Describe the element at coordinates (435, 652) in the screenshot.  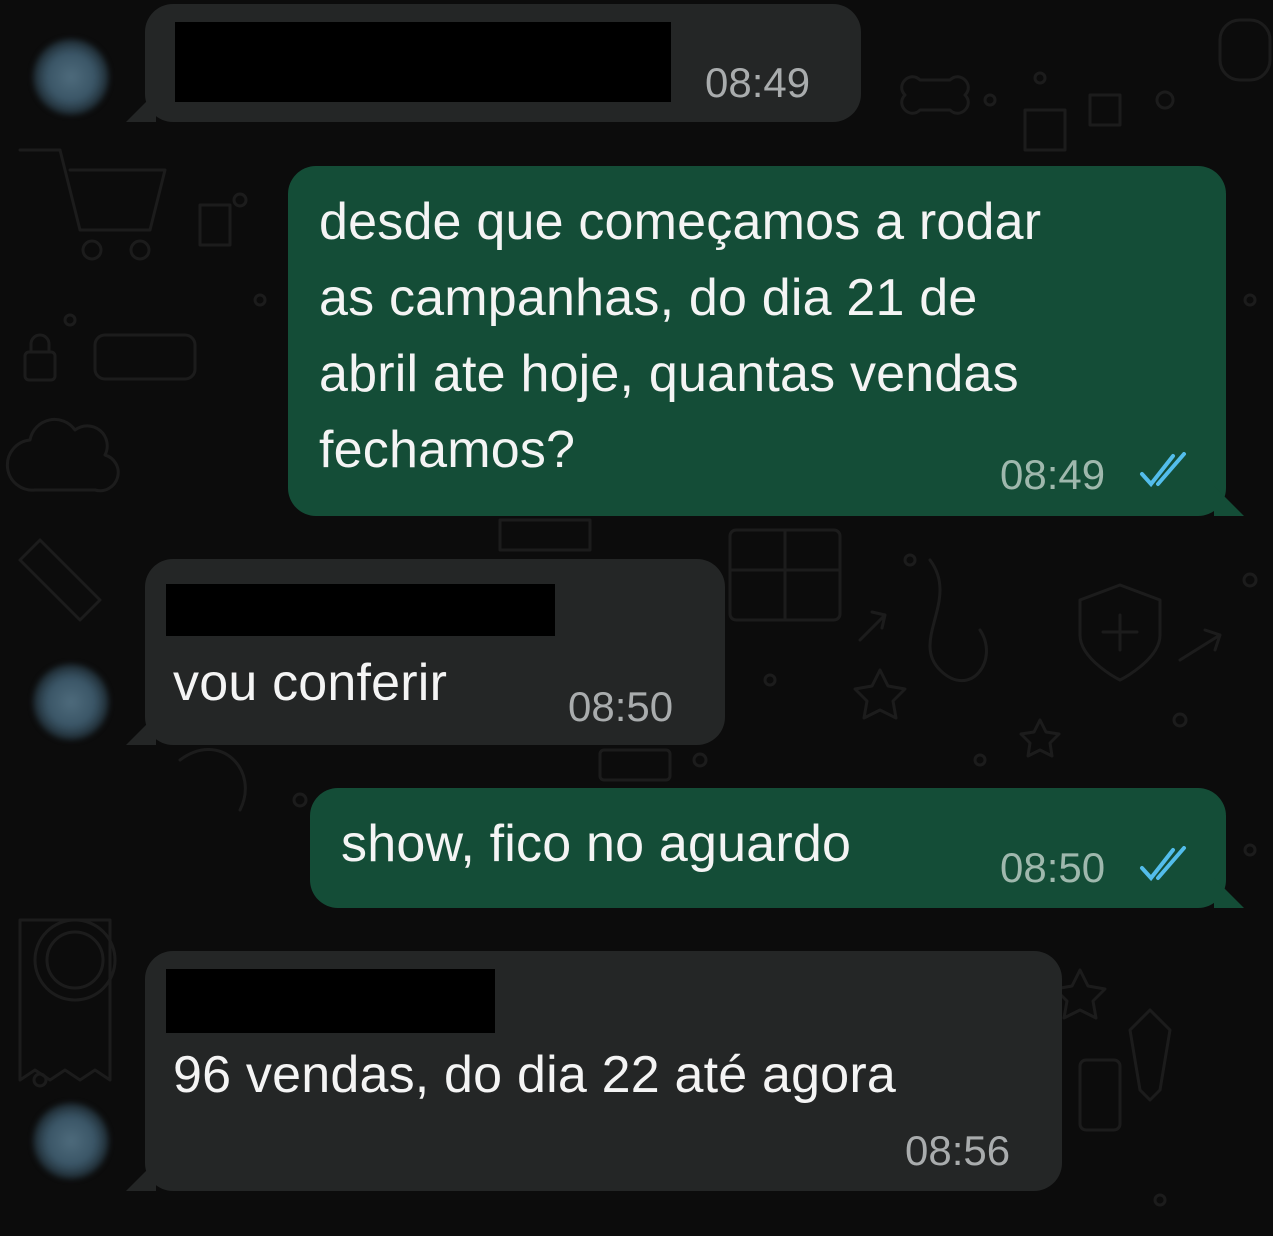
I see `message-bubble-incoming: vou conferir 08:50` at that location.